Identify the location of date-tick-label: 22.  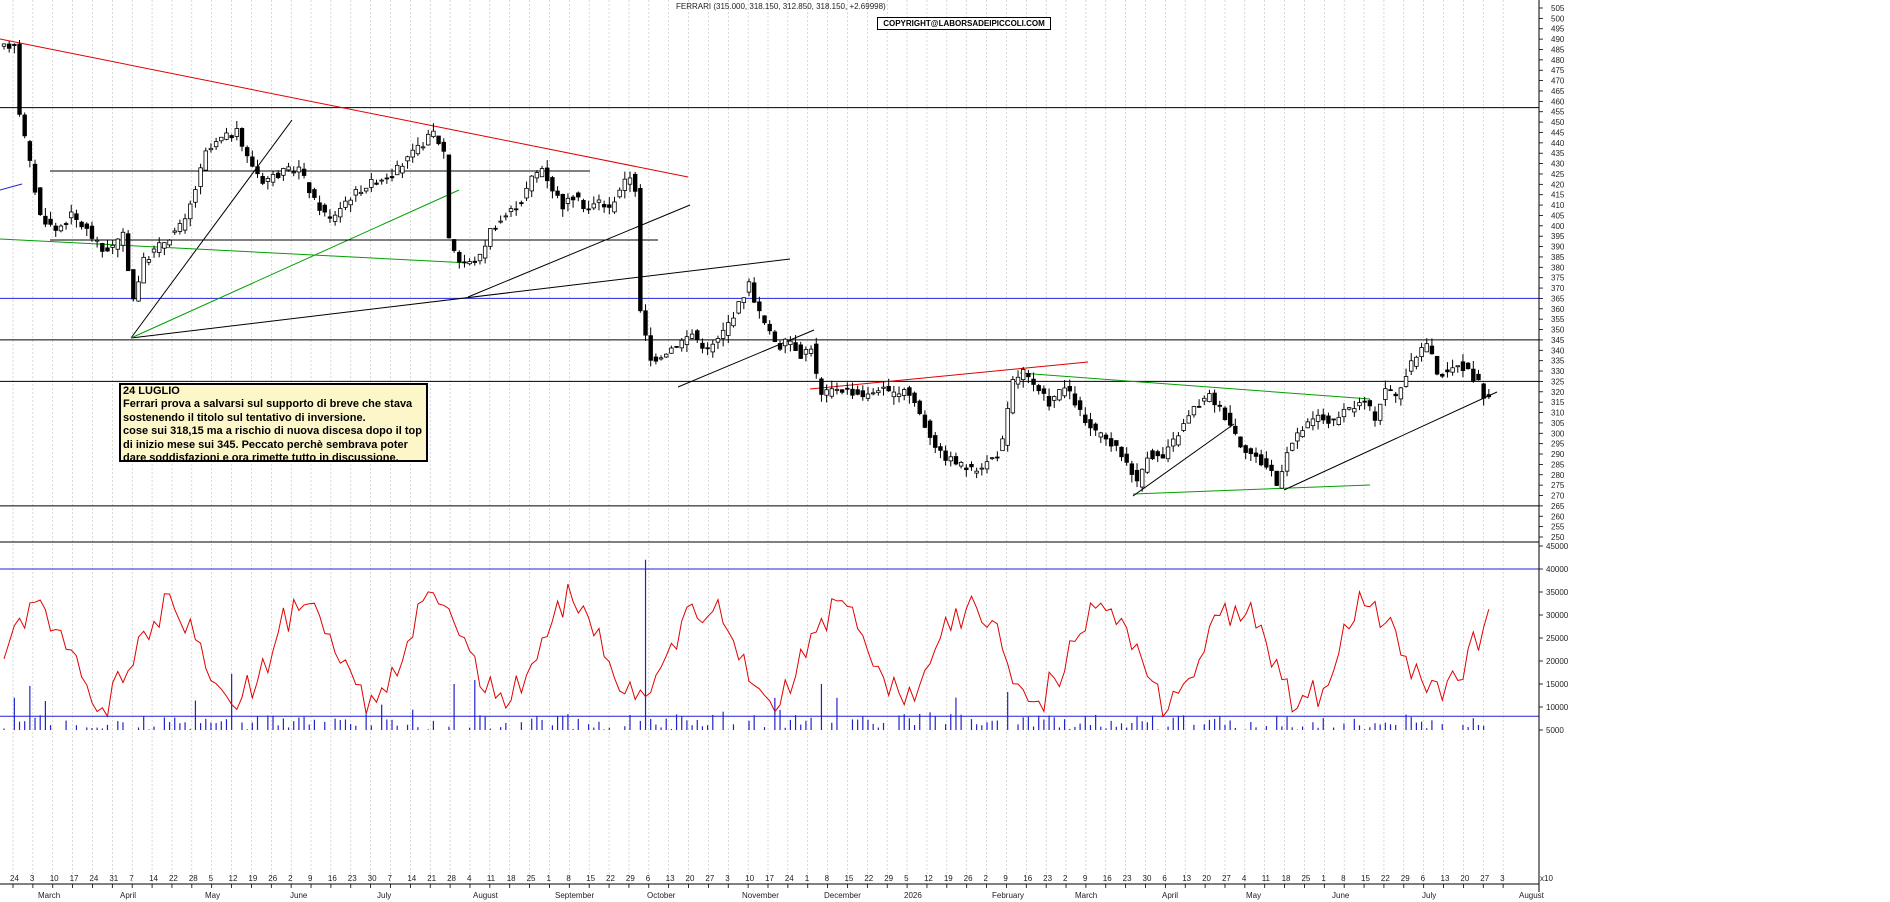
(173, 878).